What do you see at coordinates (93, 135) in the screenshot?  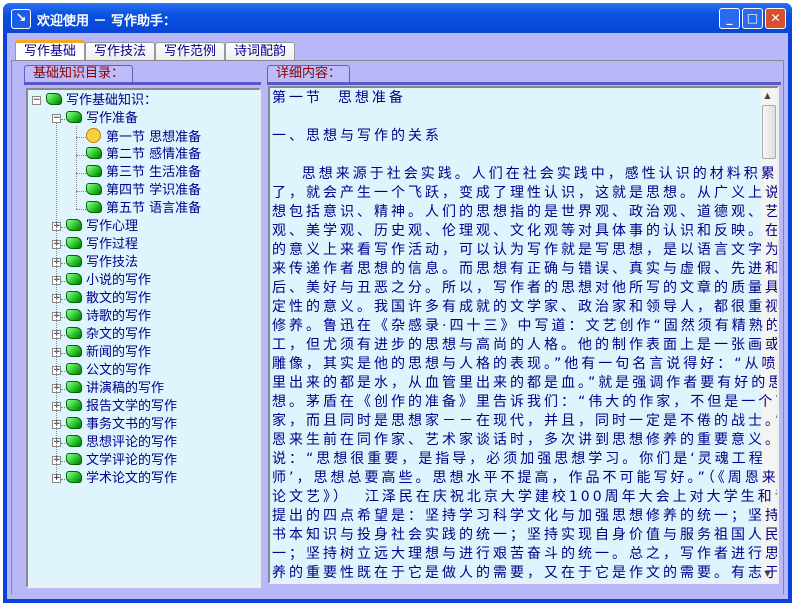 I see `smiley-icon` at bounding box center [93, 135].